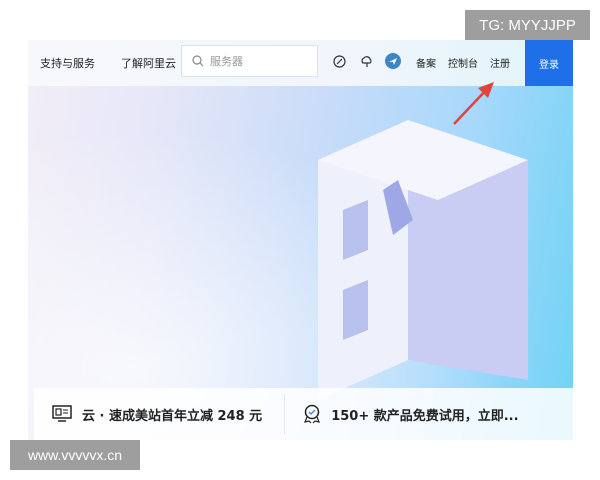  I want to click on search-placeholder: 服务器, so click(226, 61).